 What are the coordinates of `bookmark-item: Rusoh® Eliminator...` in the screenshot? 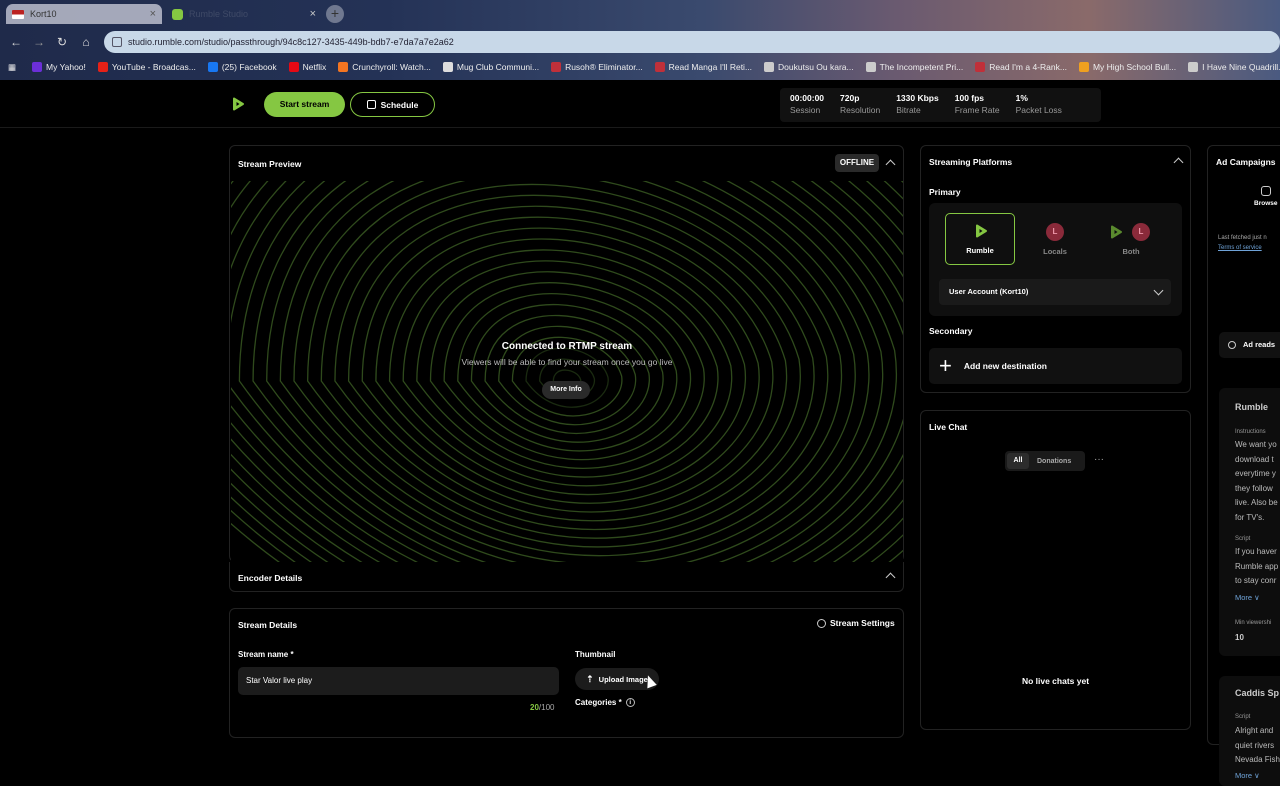 It's located at (597, 67).